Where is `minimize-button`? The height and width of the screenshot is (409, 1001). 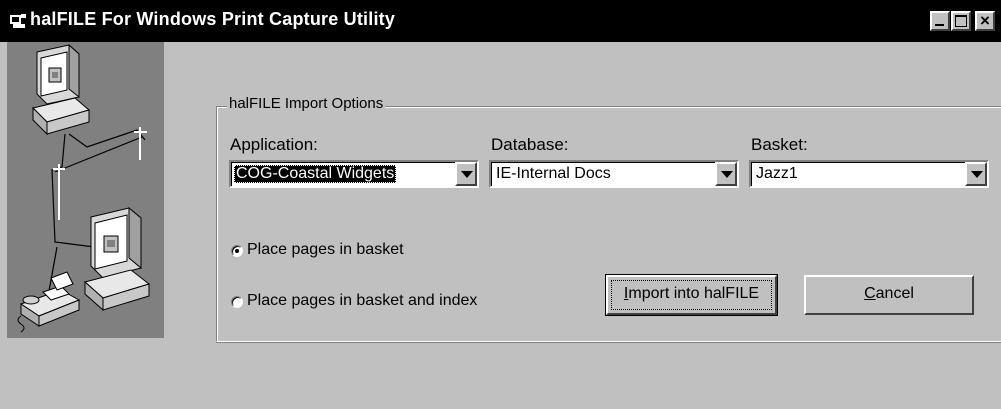 minimize-button is located at coordinates (940, 21).